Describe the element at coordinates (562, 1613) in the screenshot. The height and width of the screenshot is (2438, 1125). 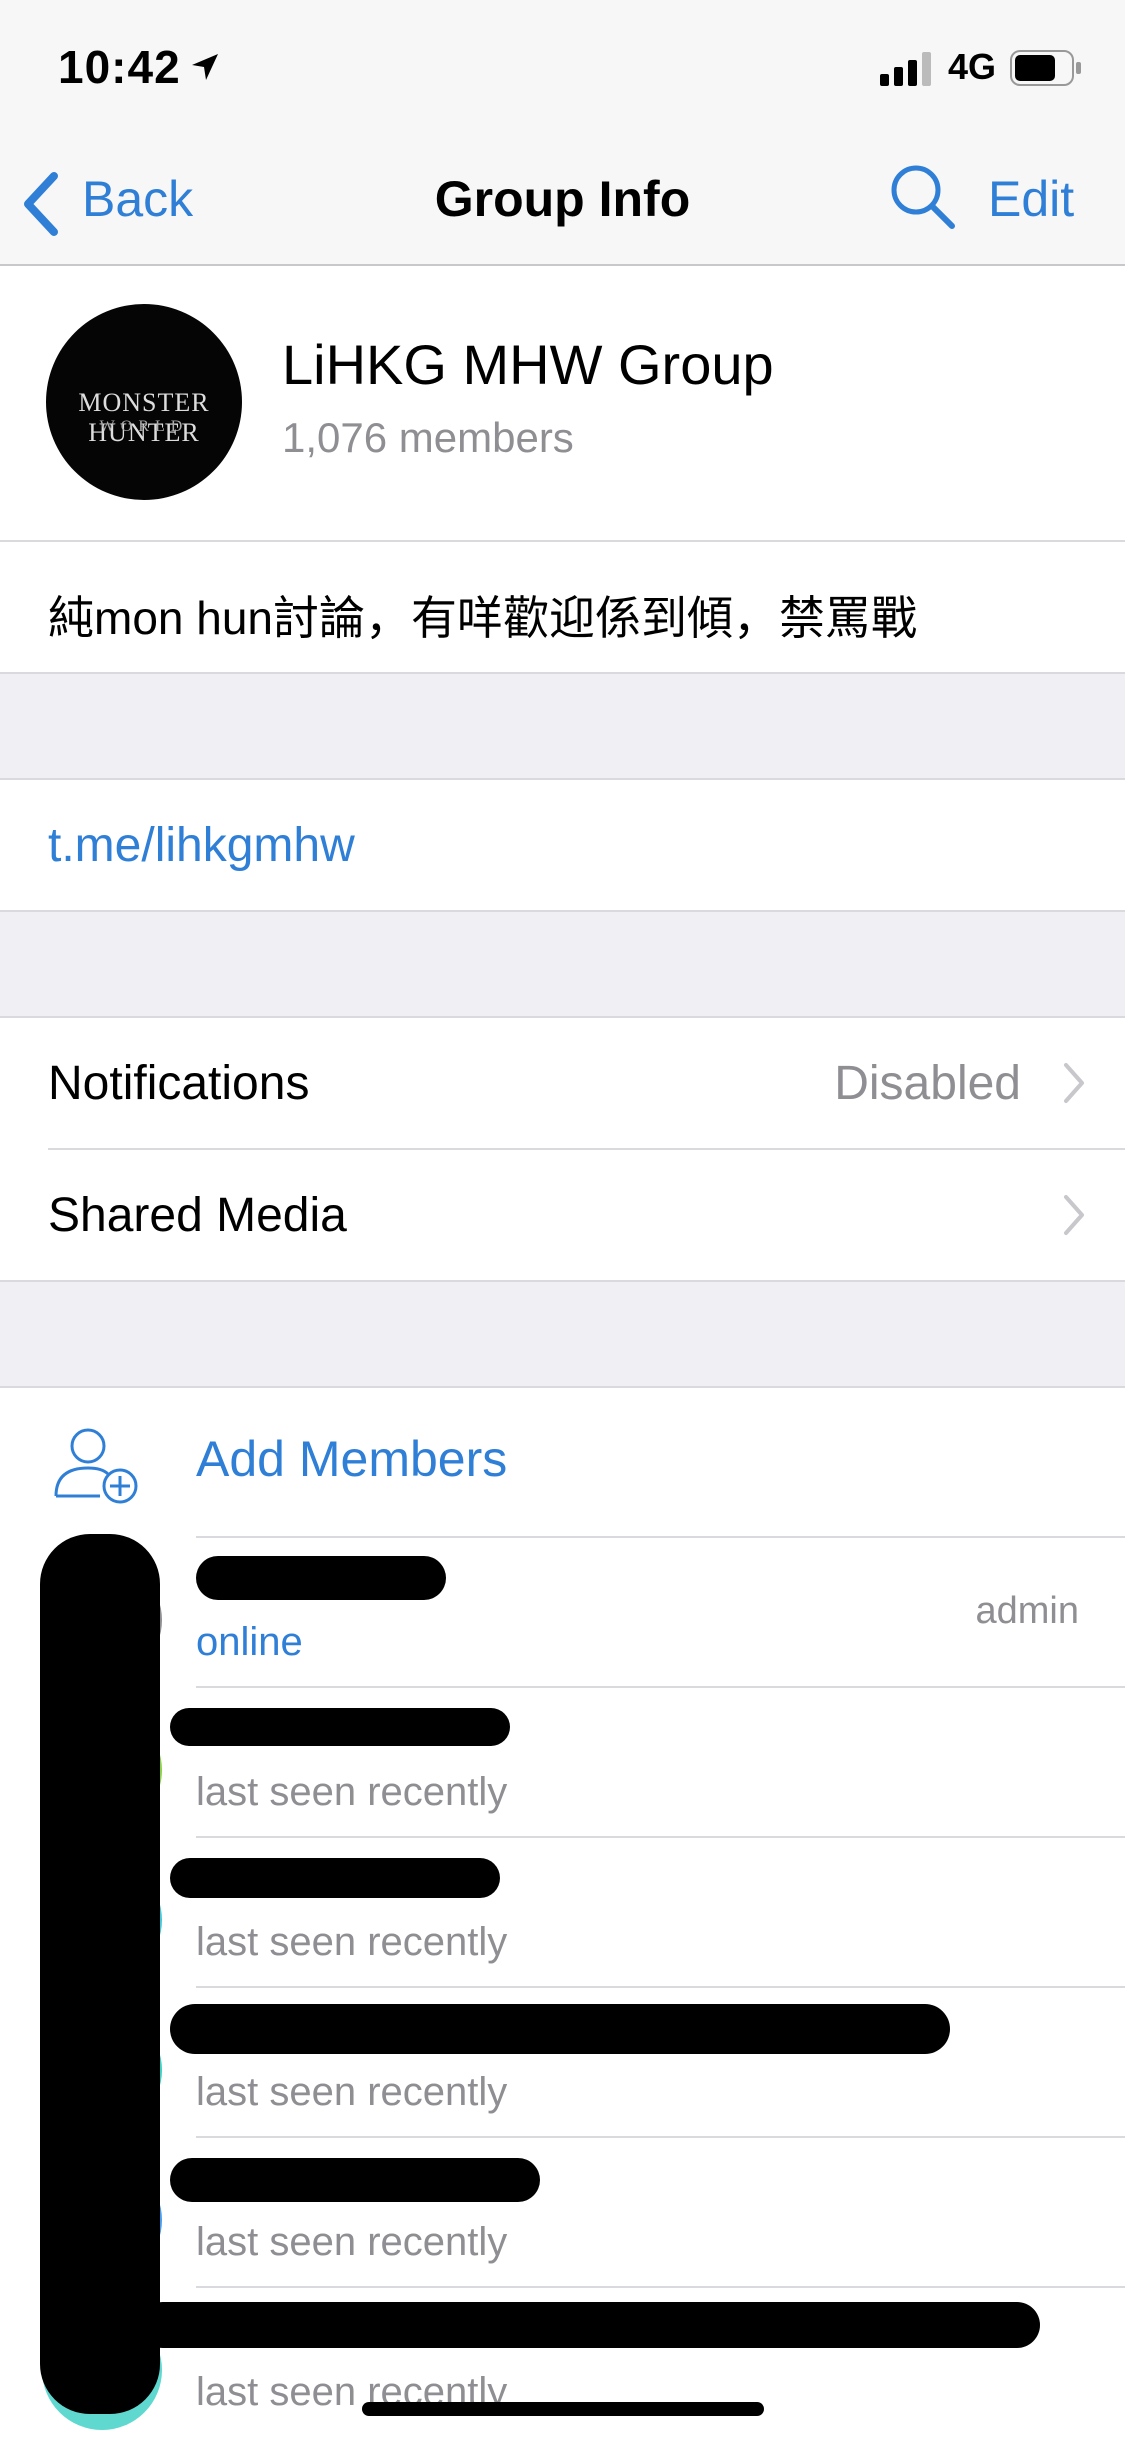
I see `member-row: online admin` at that location.